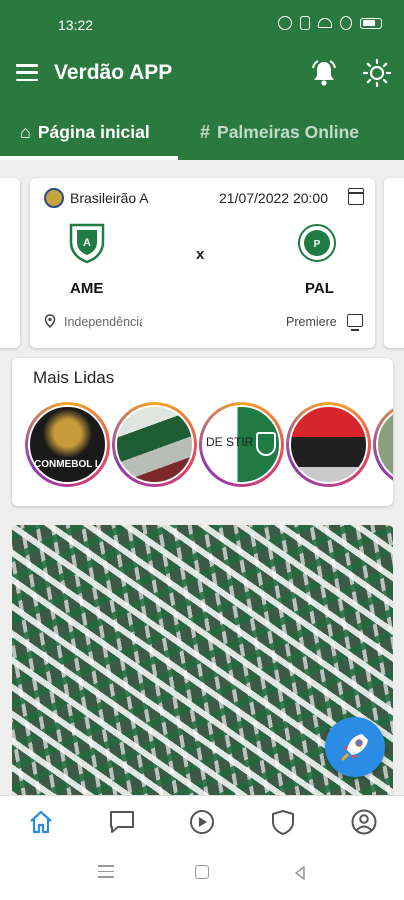 This screenshot has width=404, height=900. What do you see at coordinates (230, 442) in the screenshot?
I see `story-text: DE STIR` at bounding box center [230, 442].